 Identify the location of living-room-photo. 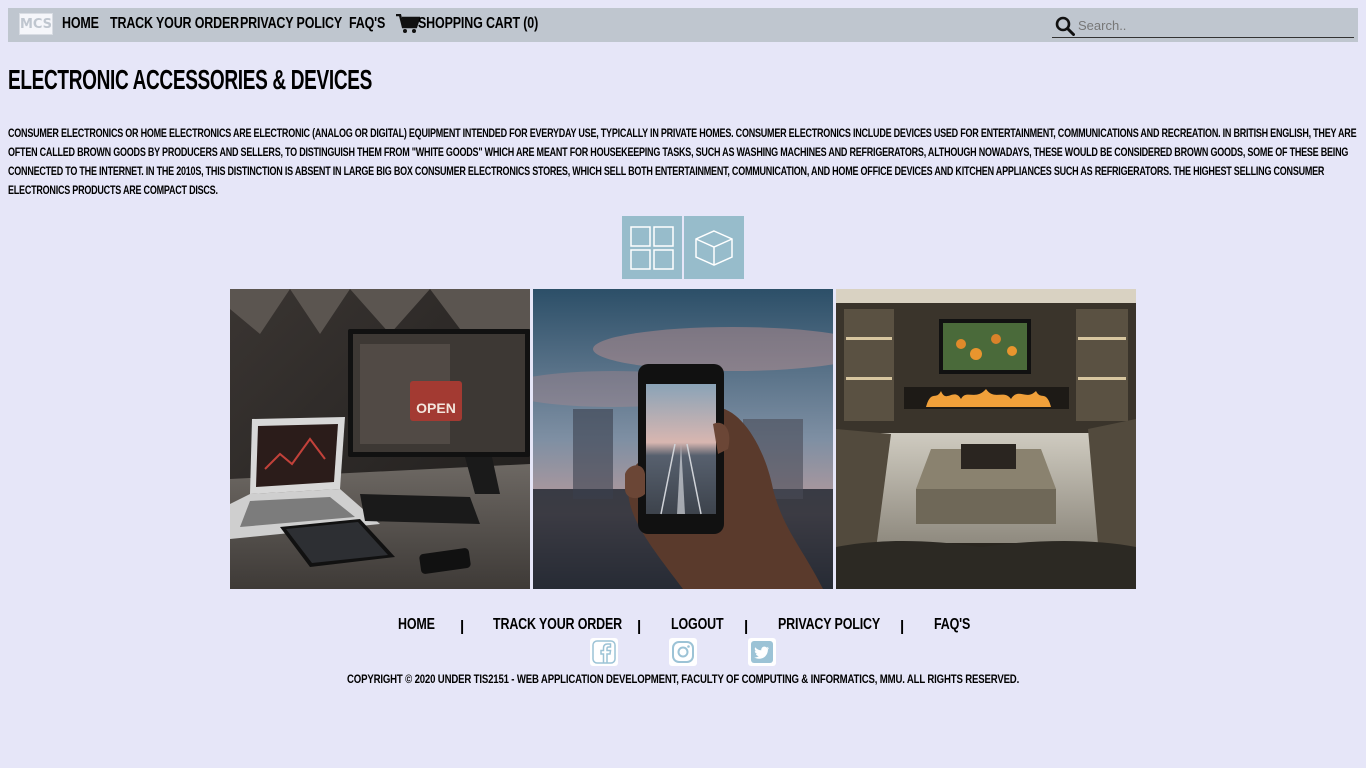
(986, 439).